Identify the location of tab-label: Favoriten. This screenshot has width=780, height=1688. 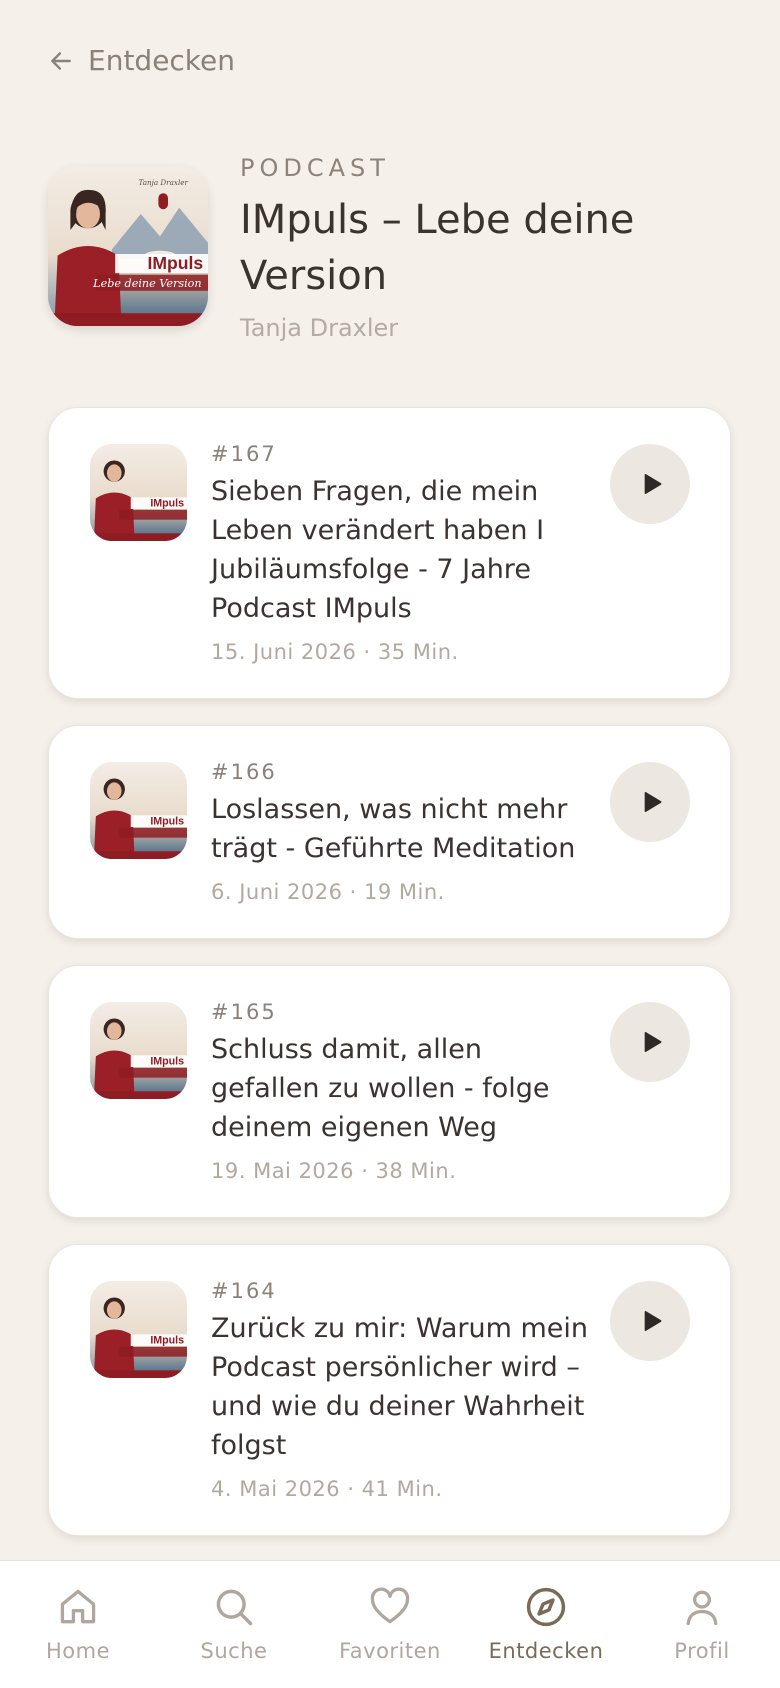
(390, 1651).